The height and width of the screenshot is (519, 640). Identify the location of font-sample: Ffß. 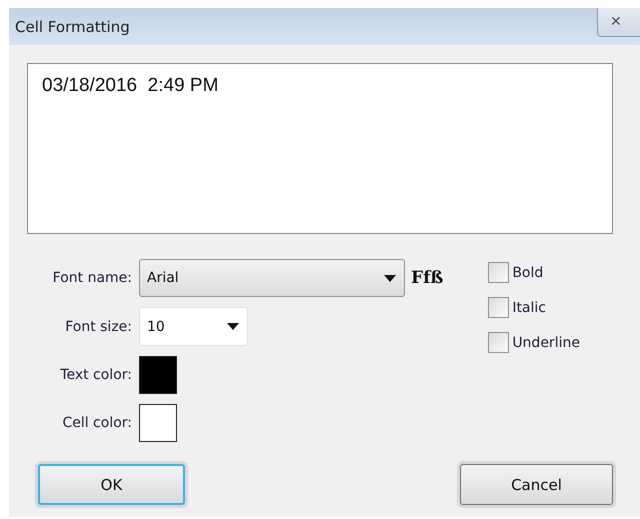
(427, 278).